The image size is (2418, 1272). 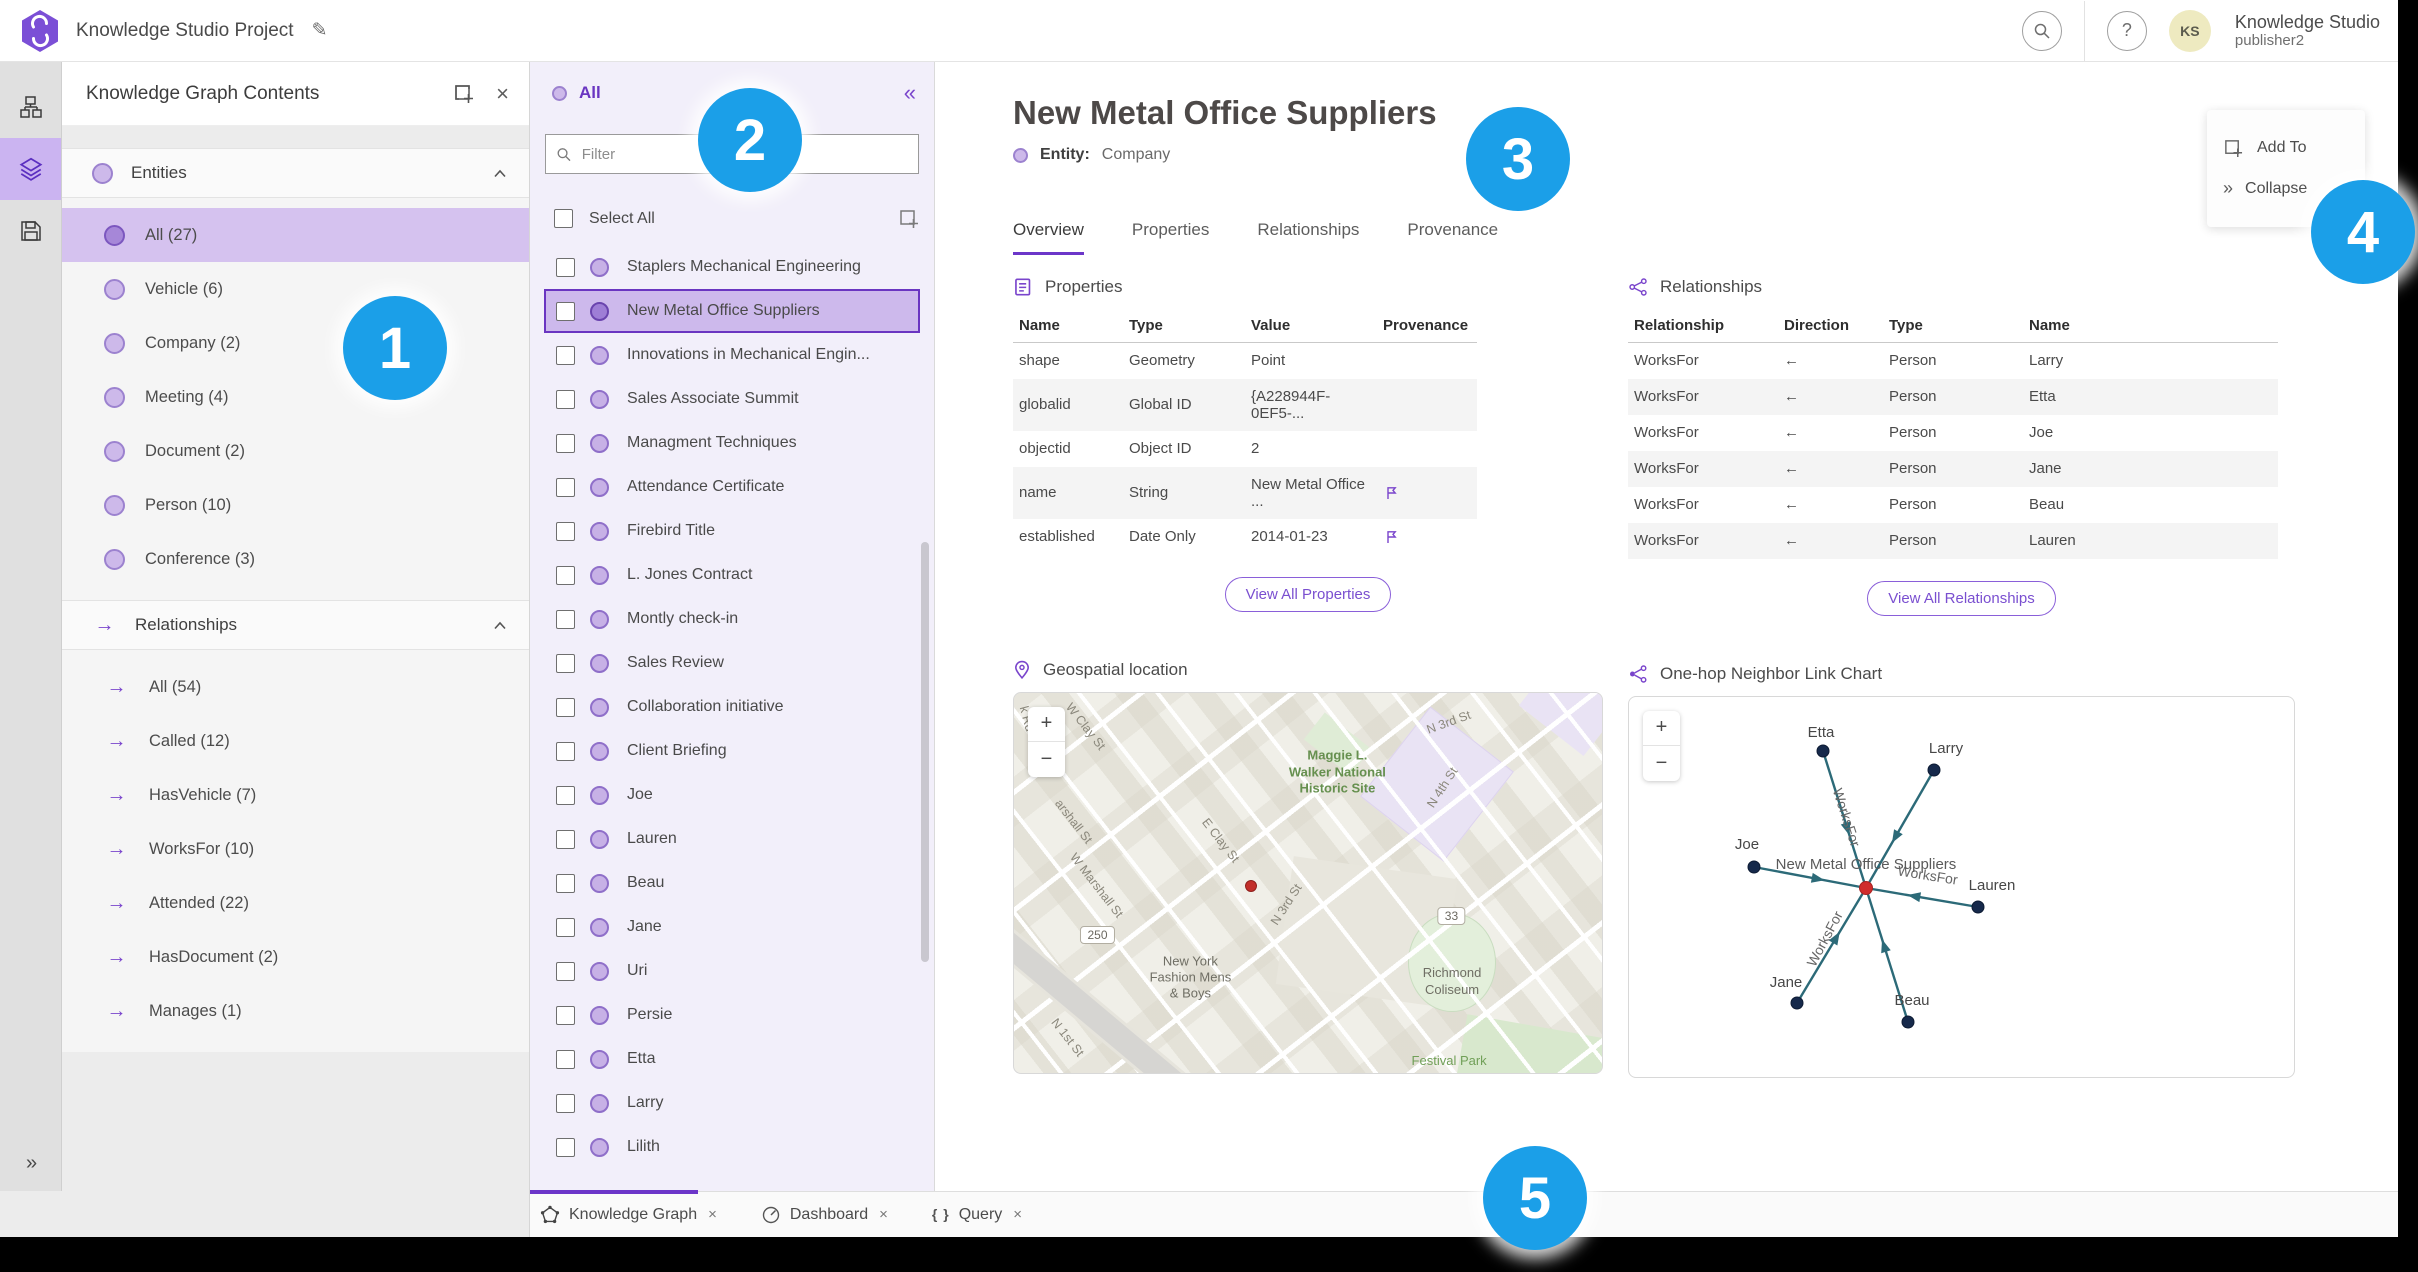 What do you see at coordinates (295, 849) in the screenshot?
I see `relationship-type-item: → WorksFor (10)` at bounding box center [295, 849].